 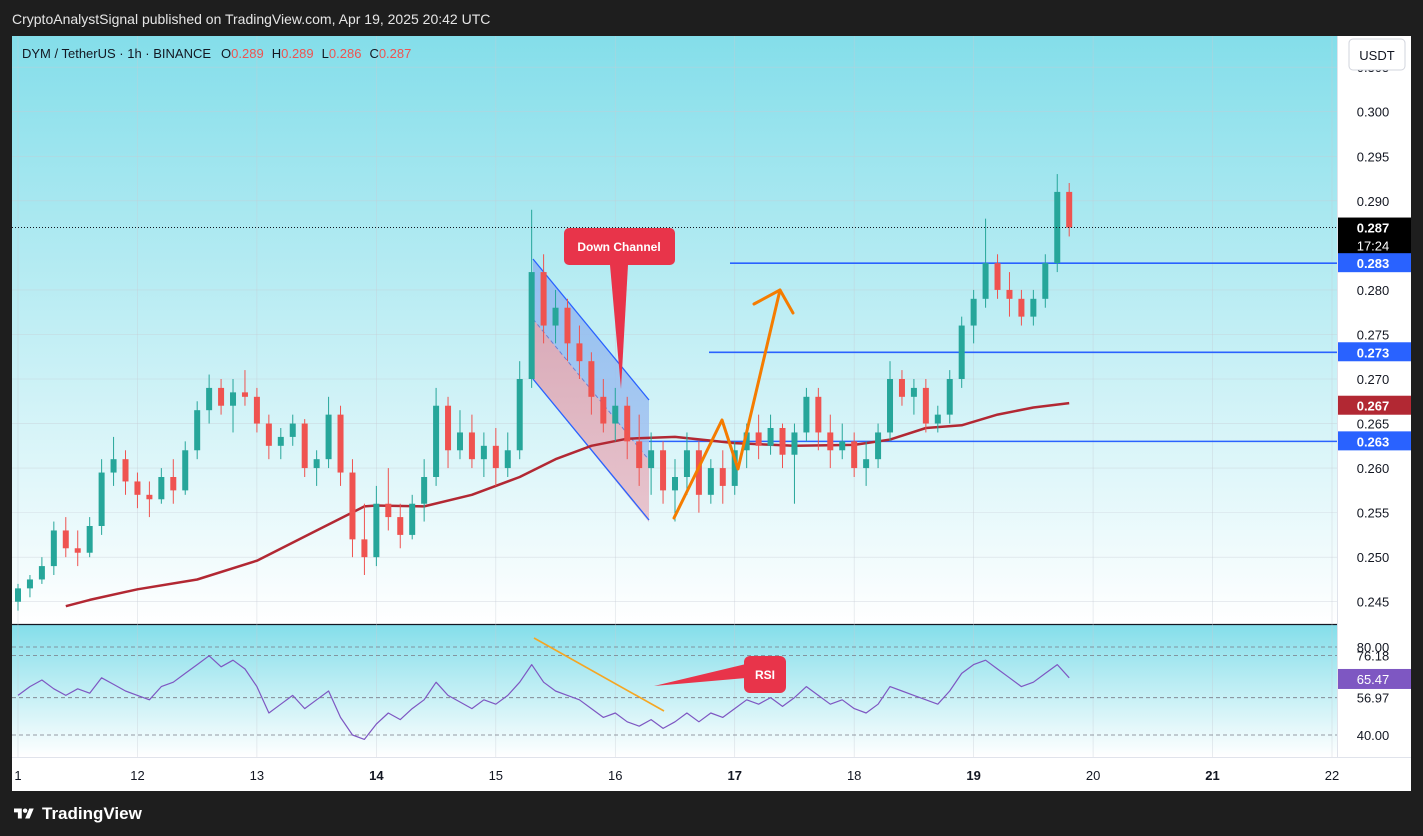 I want to click on time-tick-label: 20, so click(x=1093, y=775).